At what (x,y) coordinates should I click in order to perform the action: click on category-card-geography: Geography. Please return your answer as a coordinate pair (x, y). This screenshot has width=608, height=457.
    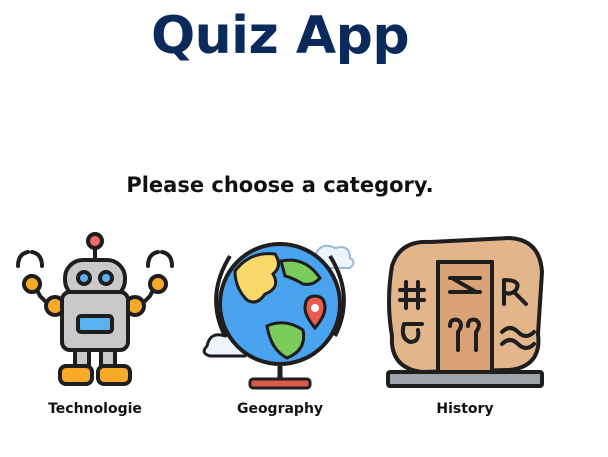
    Looking at the image, I should click on (280, 326).